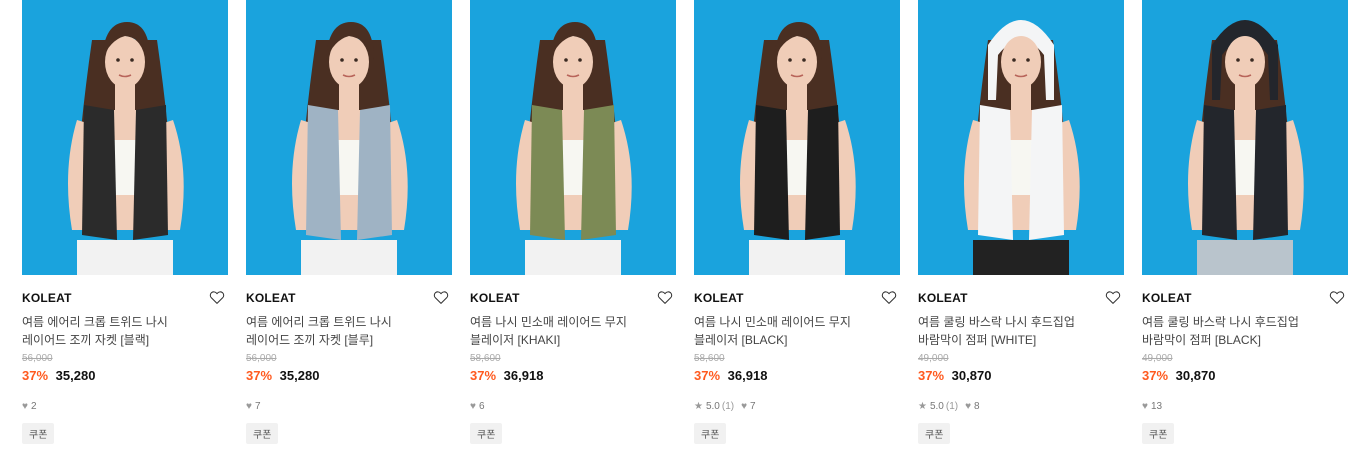  I want to click on product-title: 여름 에어리 크롭 트위드 나시 레이어드 조끼 자켓 [블루], so click(349, 331).